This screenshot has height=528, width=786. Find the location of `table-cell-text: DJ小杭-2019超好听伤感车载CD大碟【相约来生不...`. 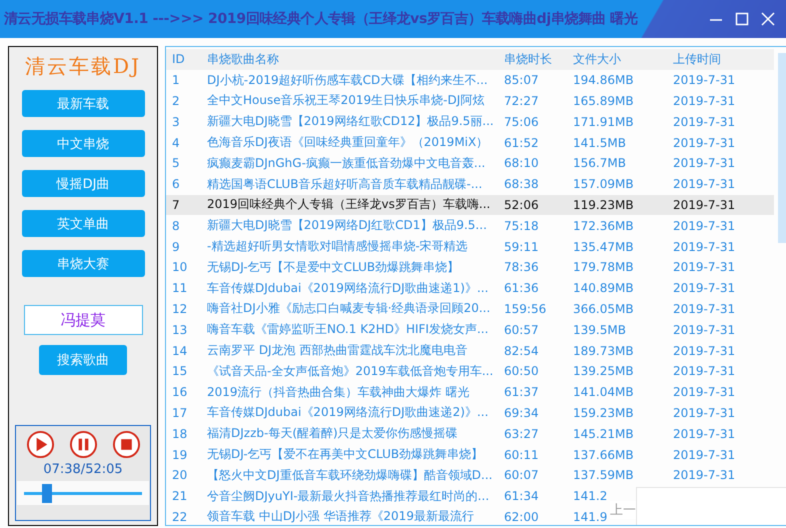

table-cell-text: DJ小杭-2019超好听伤感车载CD大碟【相约来生不... is located at coordinates (348, 80).